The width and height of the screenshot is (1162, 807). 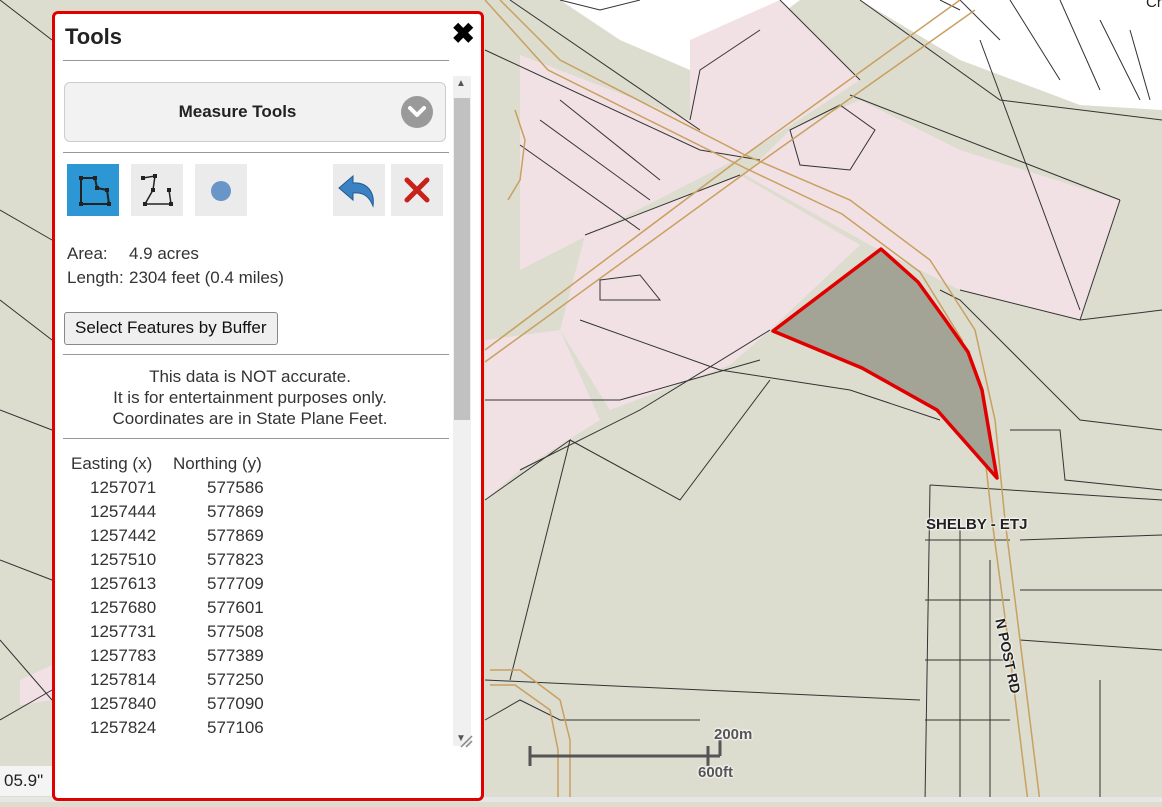 What do you see at coordinates (462, 259) in the screenshot?
I see `scroll-thumb` at bounding box center [462, 259].